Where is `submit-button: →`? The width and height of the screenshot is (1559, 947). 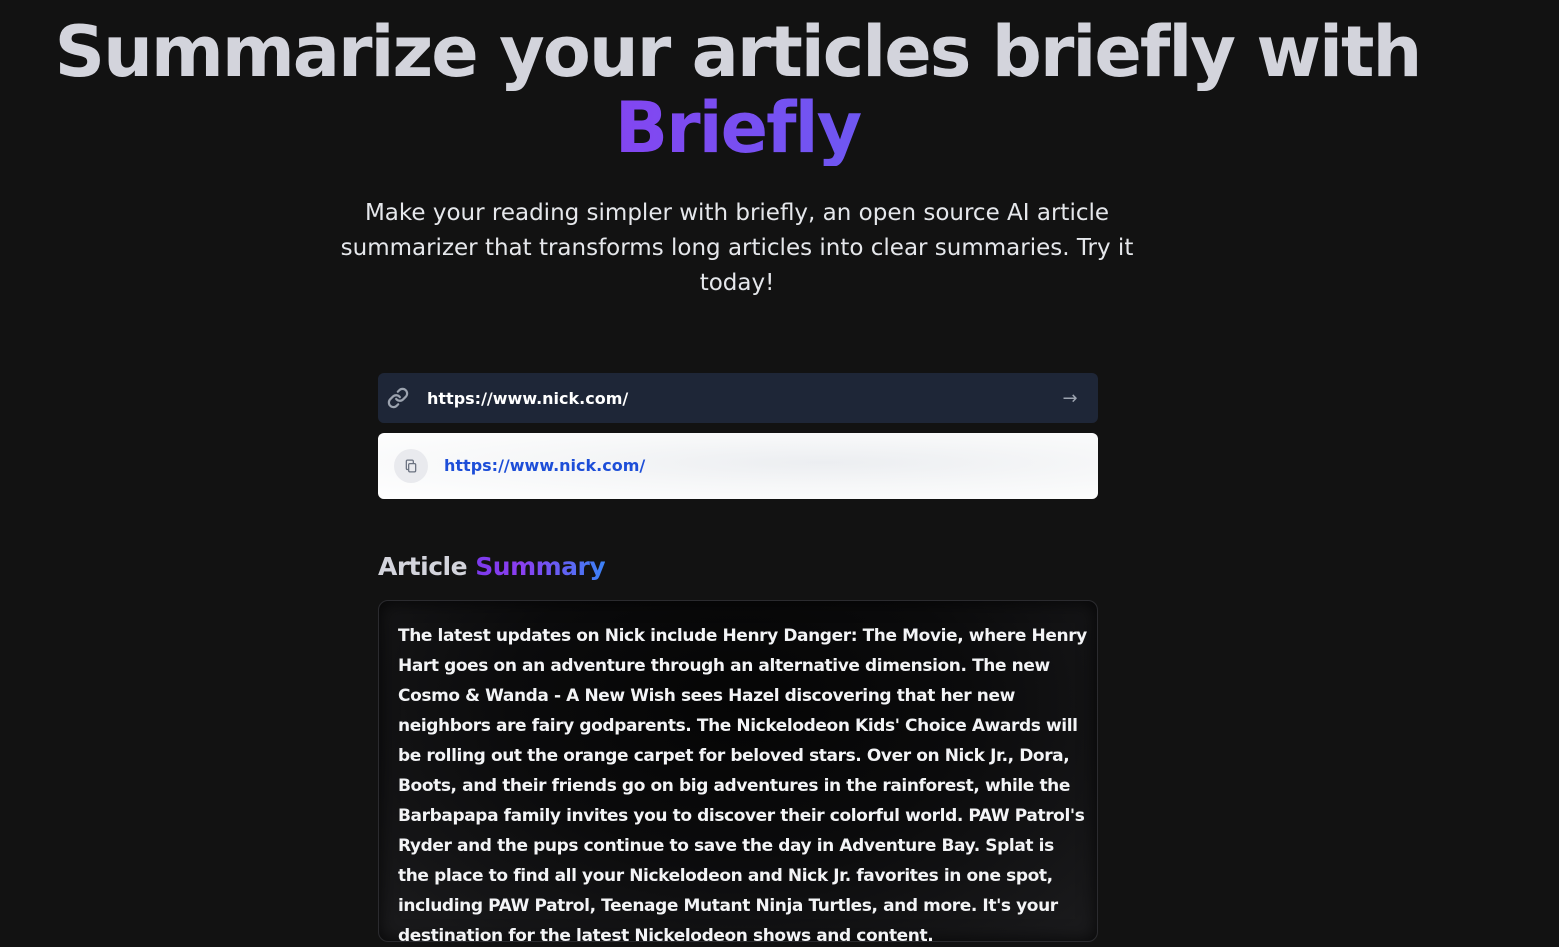
submit-button: → is located at coordinates (1070, 399).